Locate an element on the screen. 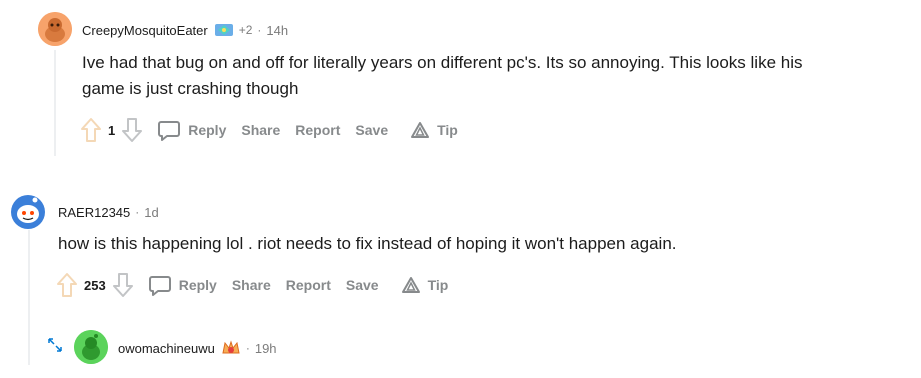 The height and width of the screenshot is (378, 921). username: CreepyMosquitoEater is located at coordinates (145, 30).